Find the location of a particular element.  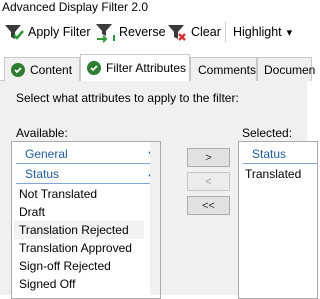

tab-document: Documen is located at coordinates (286, 69).